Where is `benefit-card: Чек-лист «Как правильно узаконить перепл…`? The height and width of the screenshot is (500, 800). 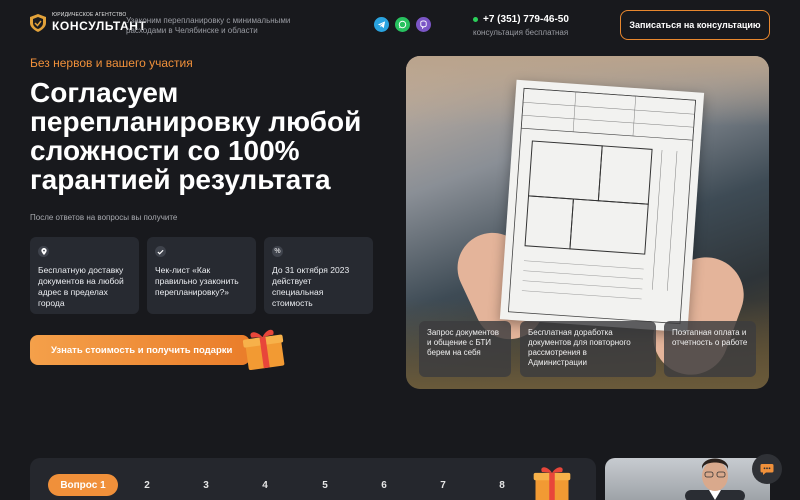
benefit-card: Чек-лист «Как правильно узаконить перепл… is located at coordinates (201, 275).